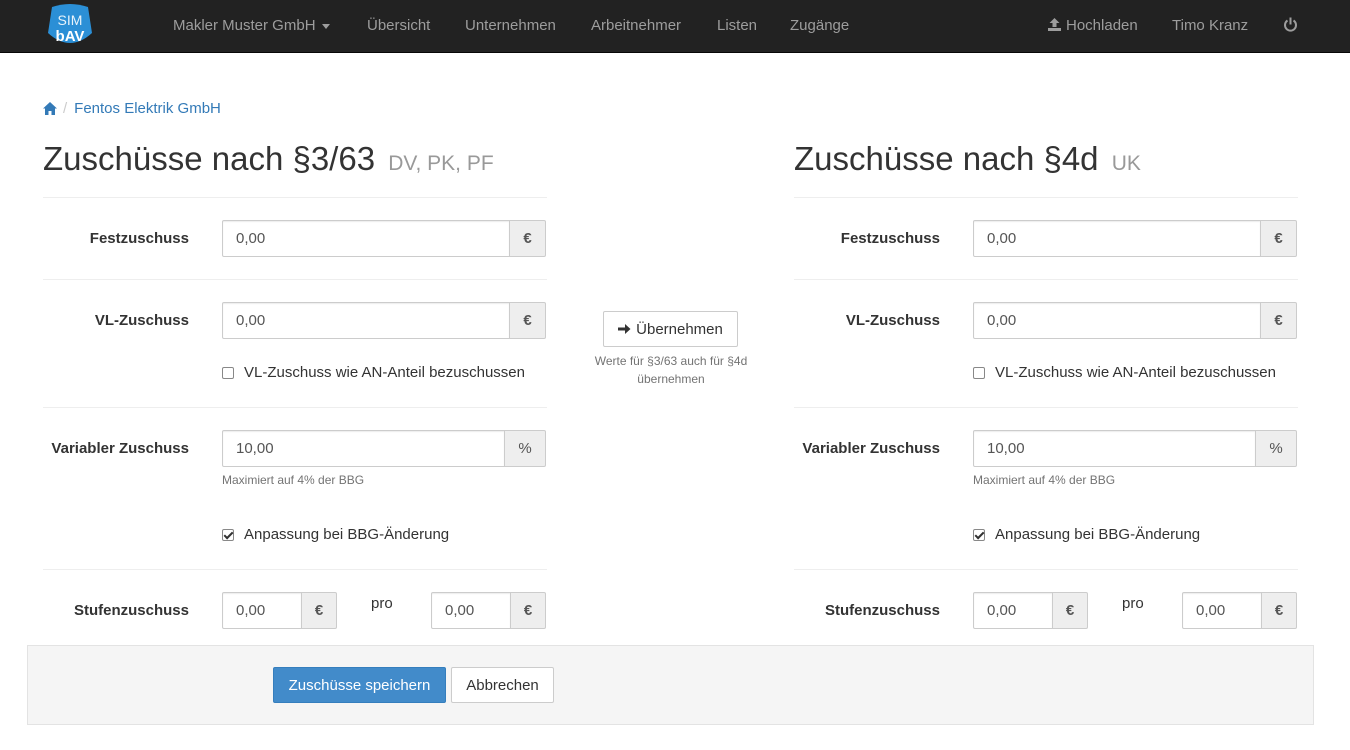  I want to click on nav-listen: Listen, so click(737, 26).